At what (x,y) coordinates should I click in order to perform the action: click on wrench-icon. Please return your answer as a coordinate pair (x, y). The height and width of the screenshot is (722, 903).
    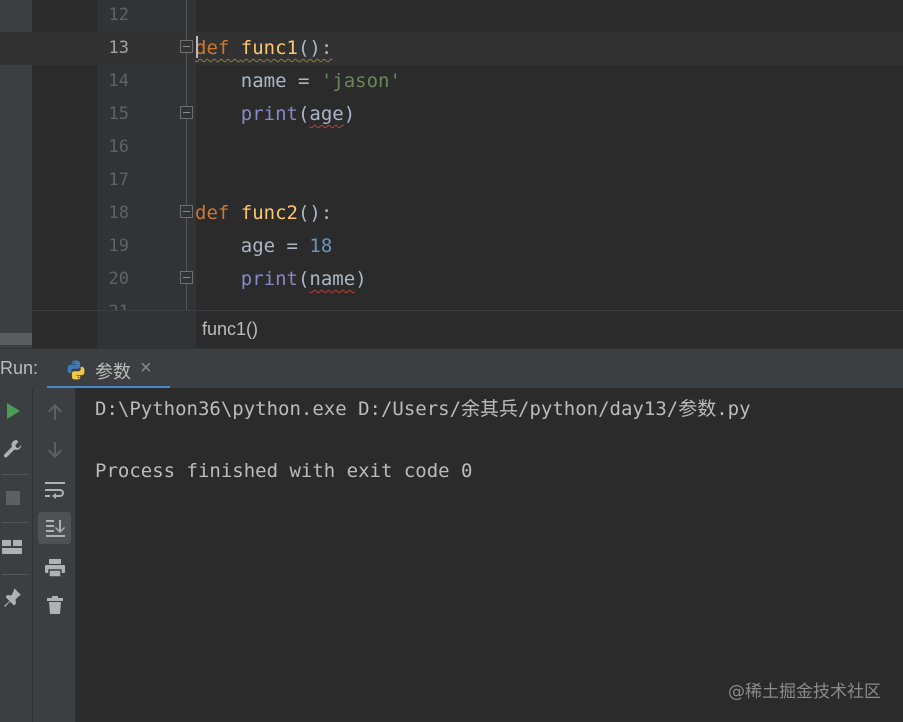
    Looking at the image, I should click on (13, 449).